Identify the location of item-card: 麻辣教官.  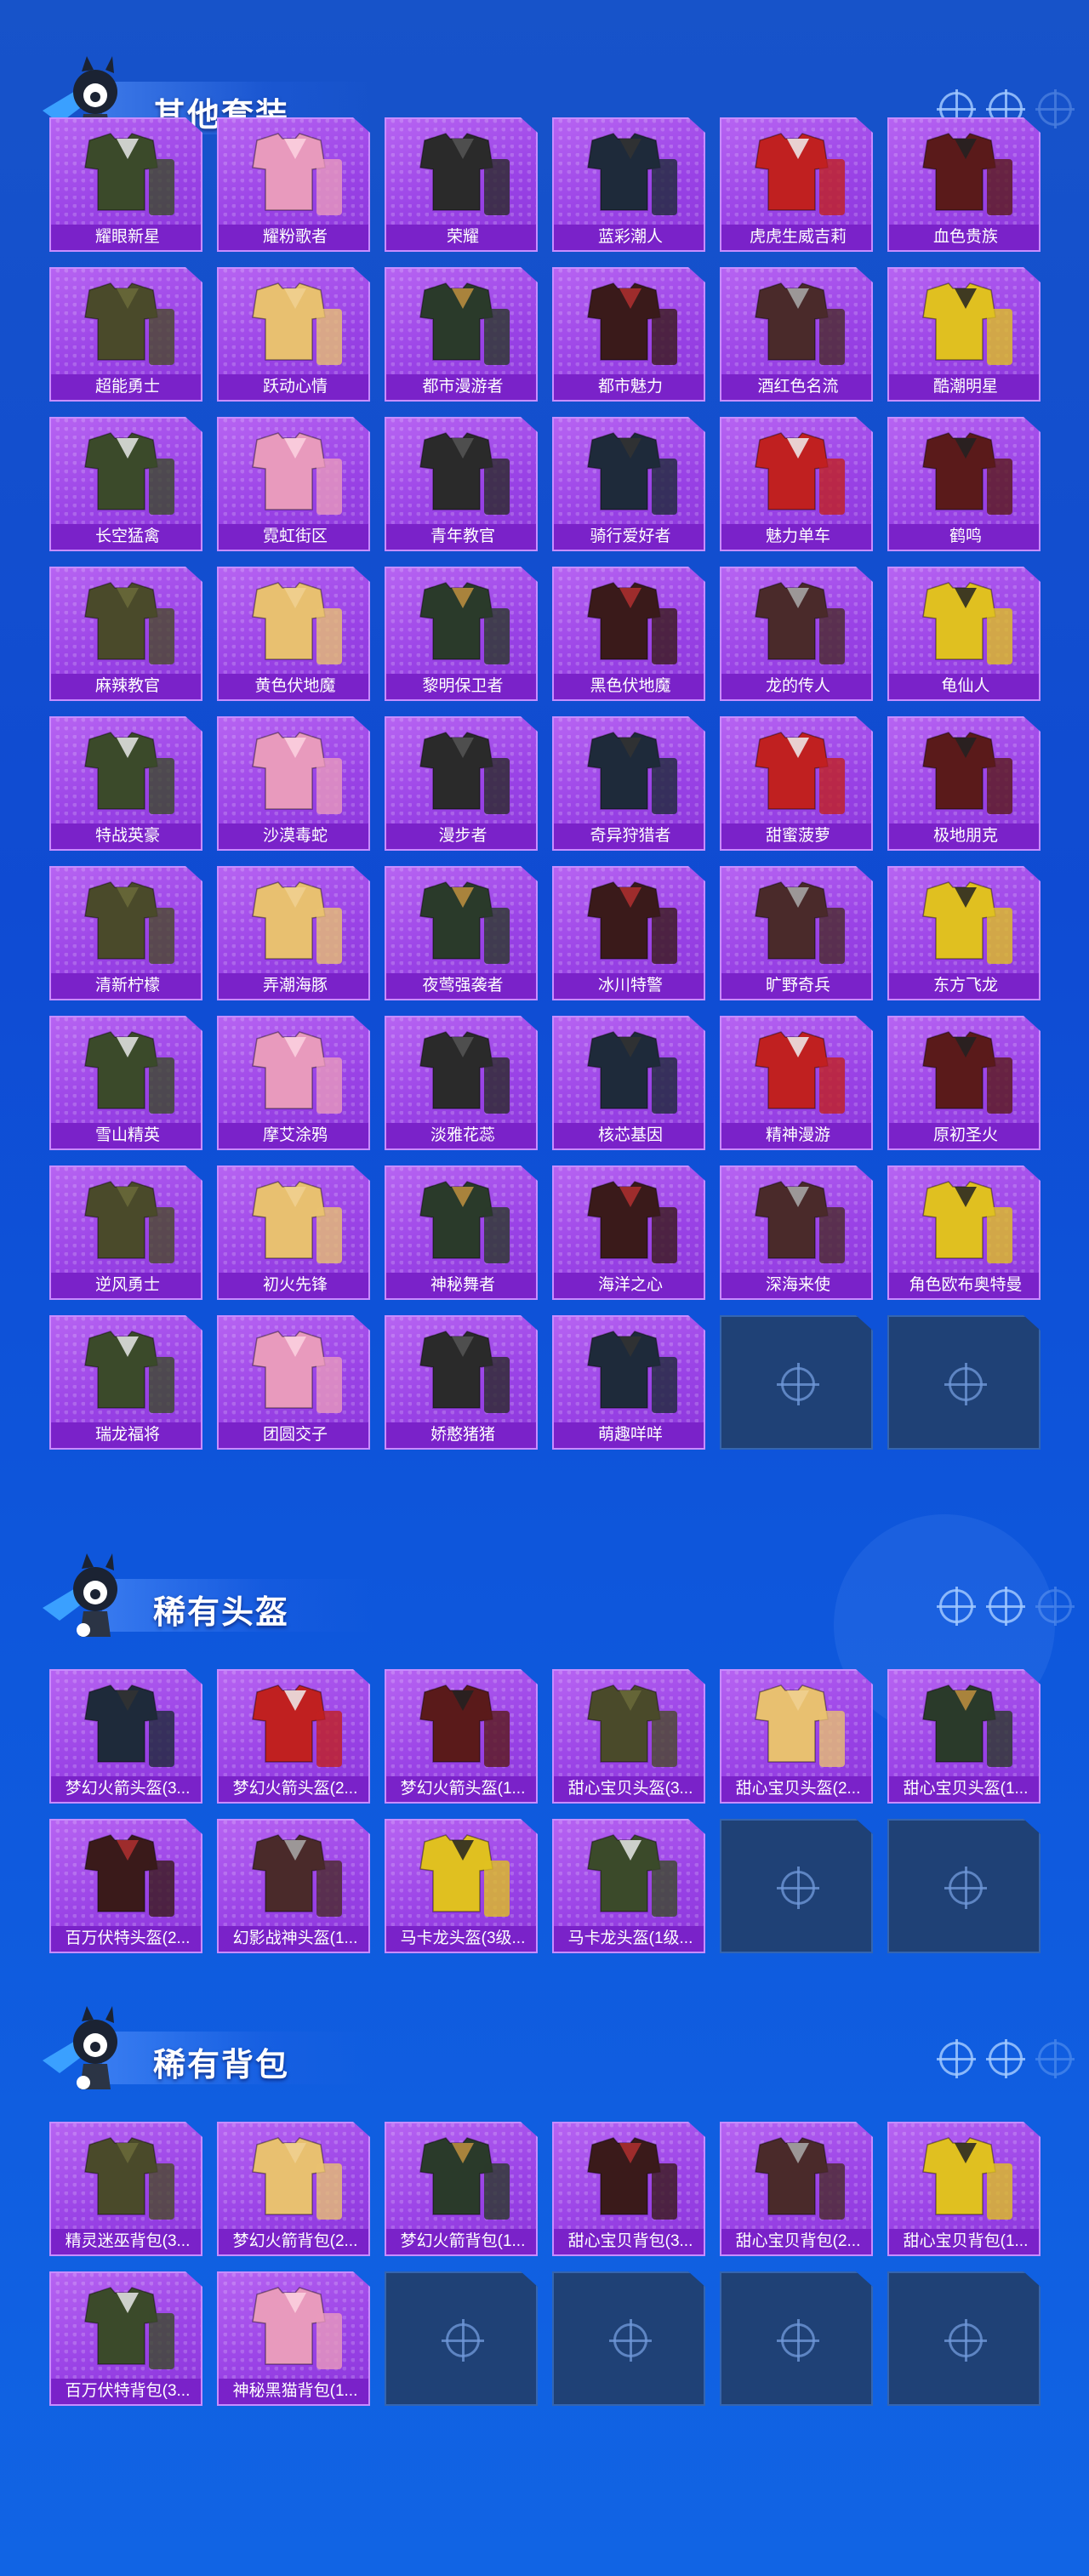
(125, 634).